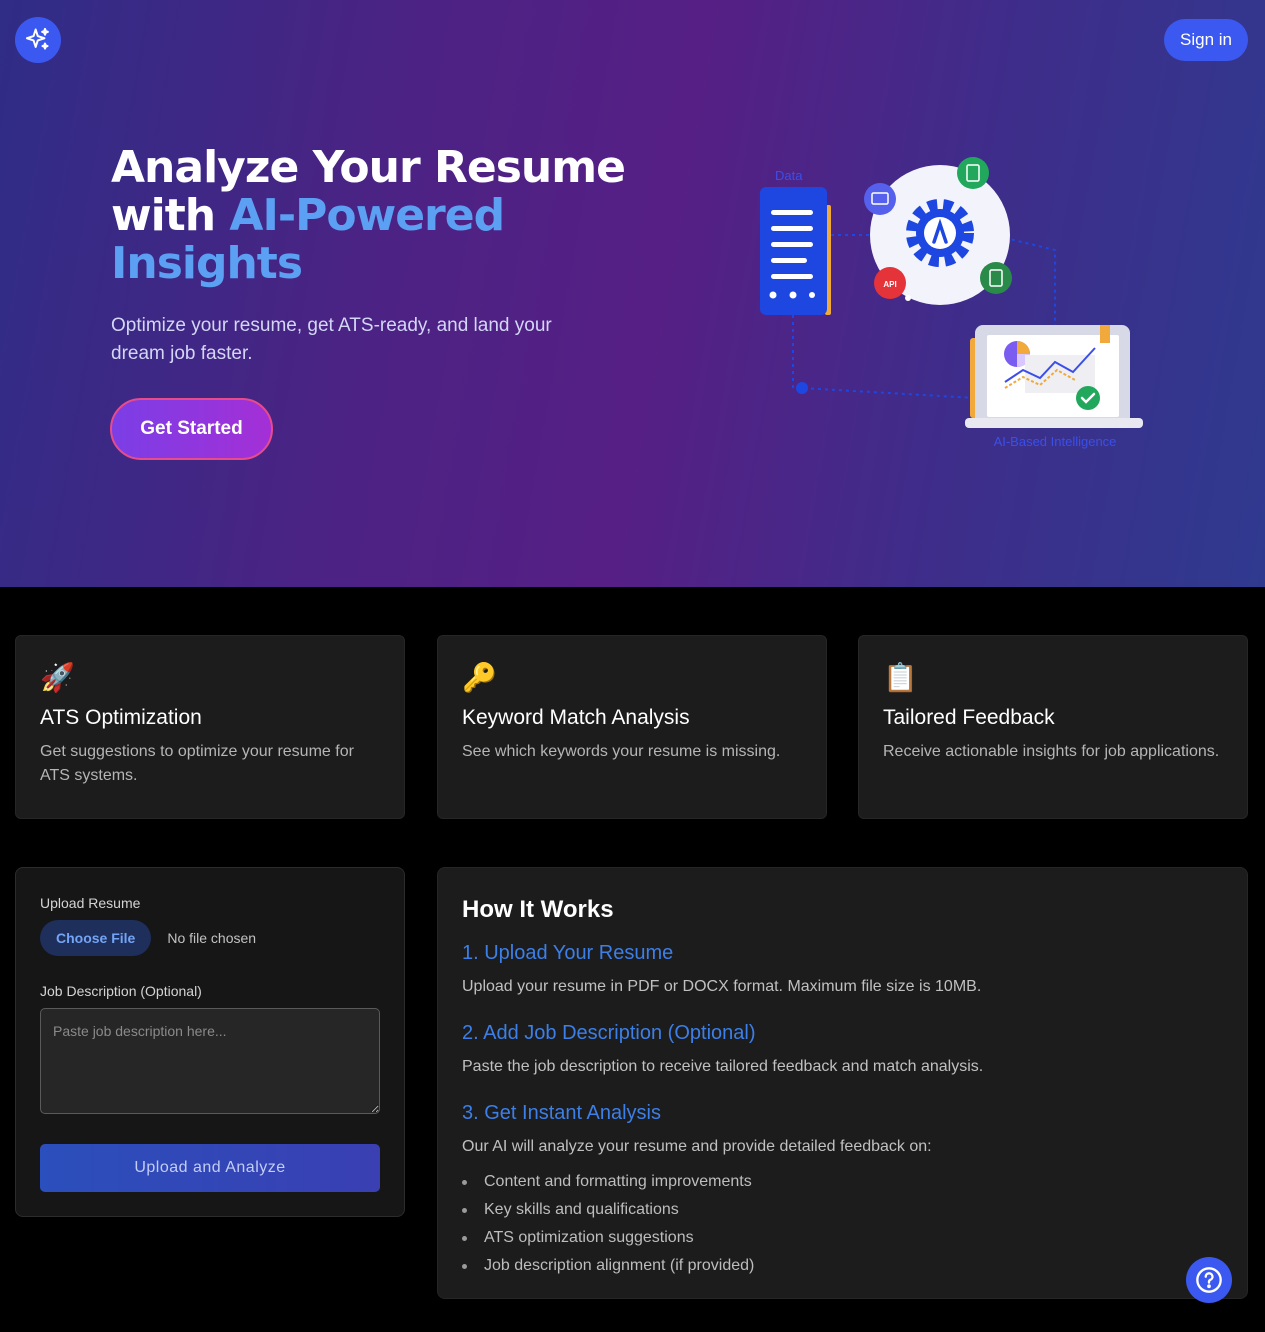 The height and width of the screenshot is (1332, 1265). What do you see at coordinates (900, 677) in the screenshot?
I see `clipboard-icon: 📋` at bounding box center [900, 677].